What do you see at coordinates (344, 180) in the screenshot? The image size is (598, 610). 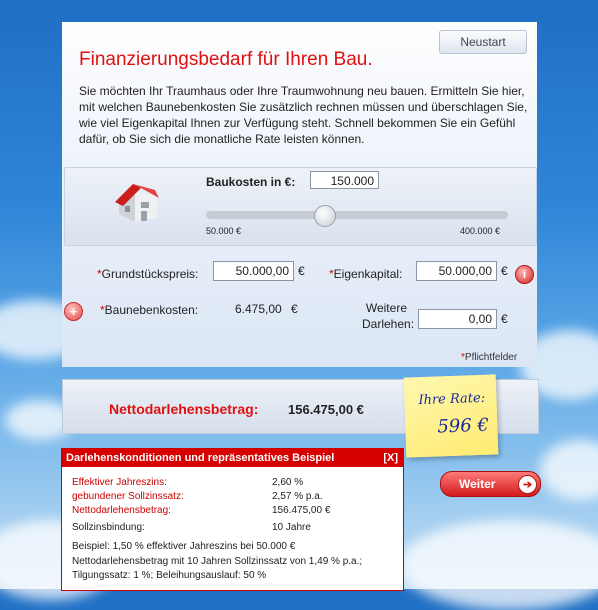 I see `baukosten-input: 150.000` at bounding box center [344, 180].